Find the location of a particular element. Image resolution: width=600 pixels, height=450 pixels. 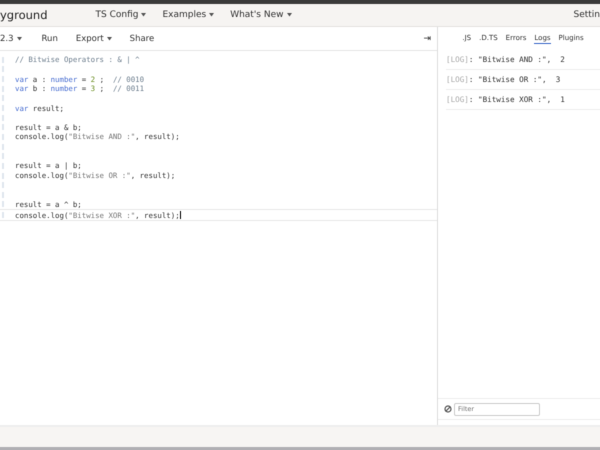

toolbar-button: 2.3 is located at coordinates (11, 39).